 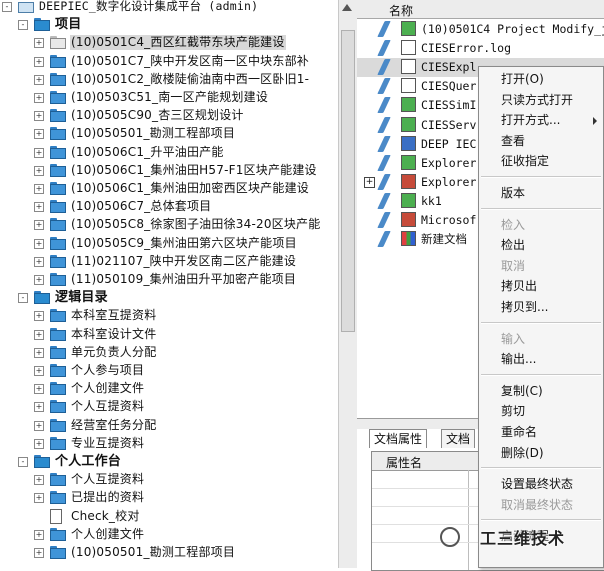 I want to click on context-menu-item: 版本, so click(x=541, y=193).